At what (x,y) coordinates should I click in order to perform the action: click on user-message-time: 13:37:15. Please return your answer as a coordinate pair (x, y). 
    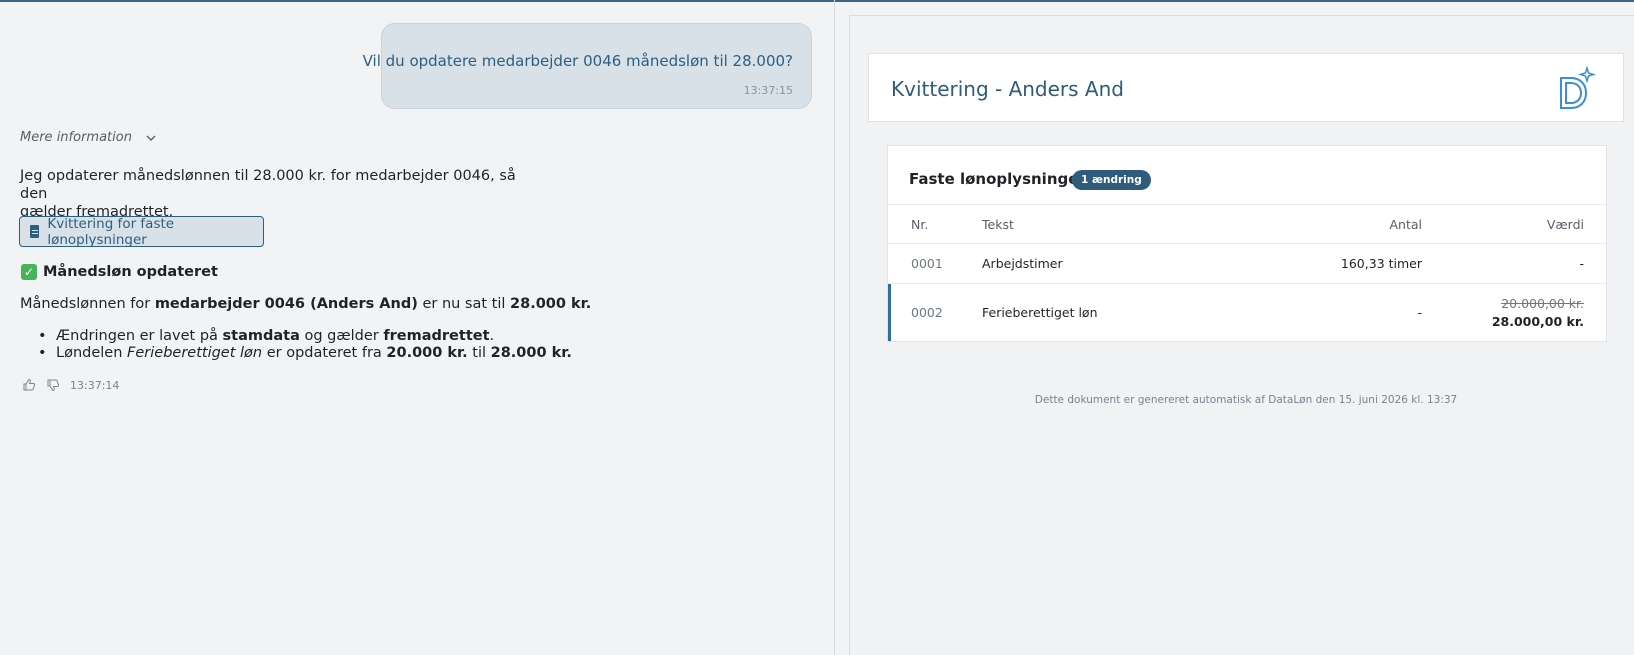
    Looking at the image, I should click on (768, 90).